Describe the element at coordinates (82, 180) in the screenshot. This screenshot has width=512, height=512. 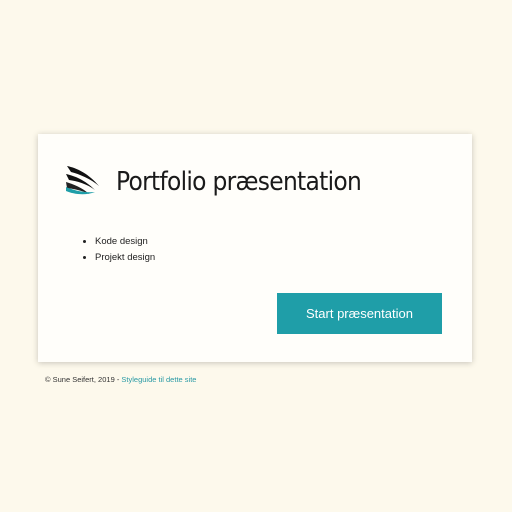
I see `feather-wings-icon` at that location.